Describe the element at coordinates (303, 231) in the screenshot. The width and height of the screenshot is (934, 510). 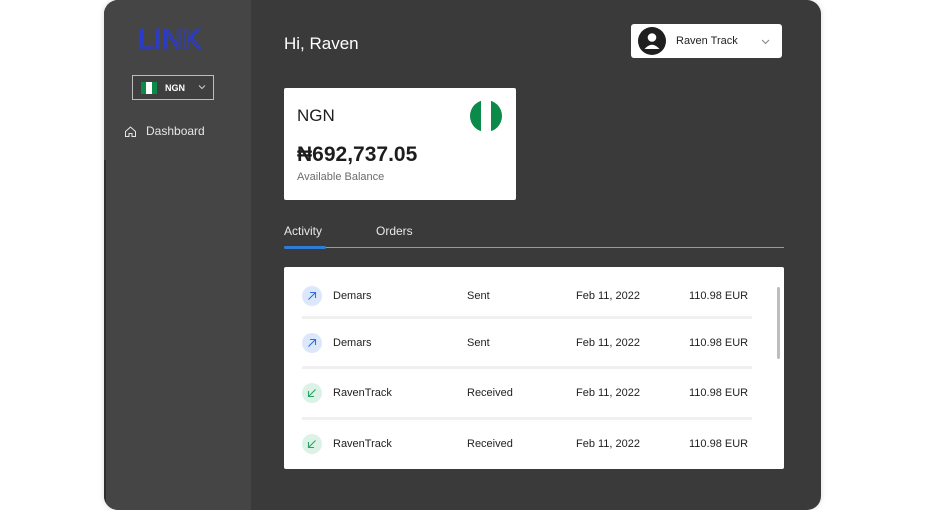
I see `tab-activity: Activity` at that location.